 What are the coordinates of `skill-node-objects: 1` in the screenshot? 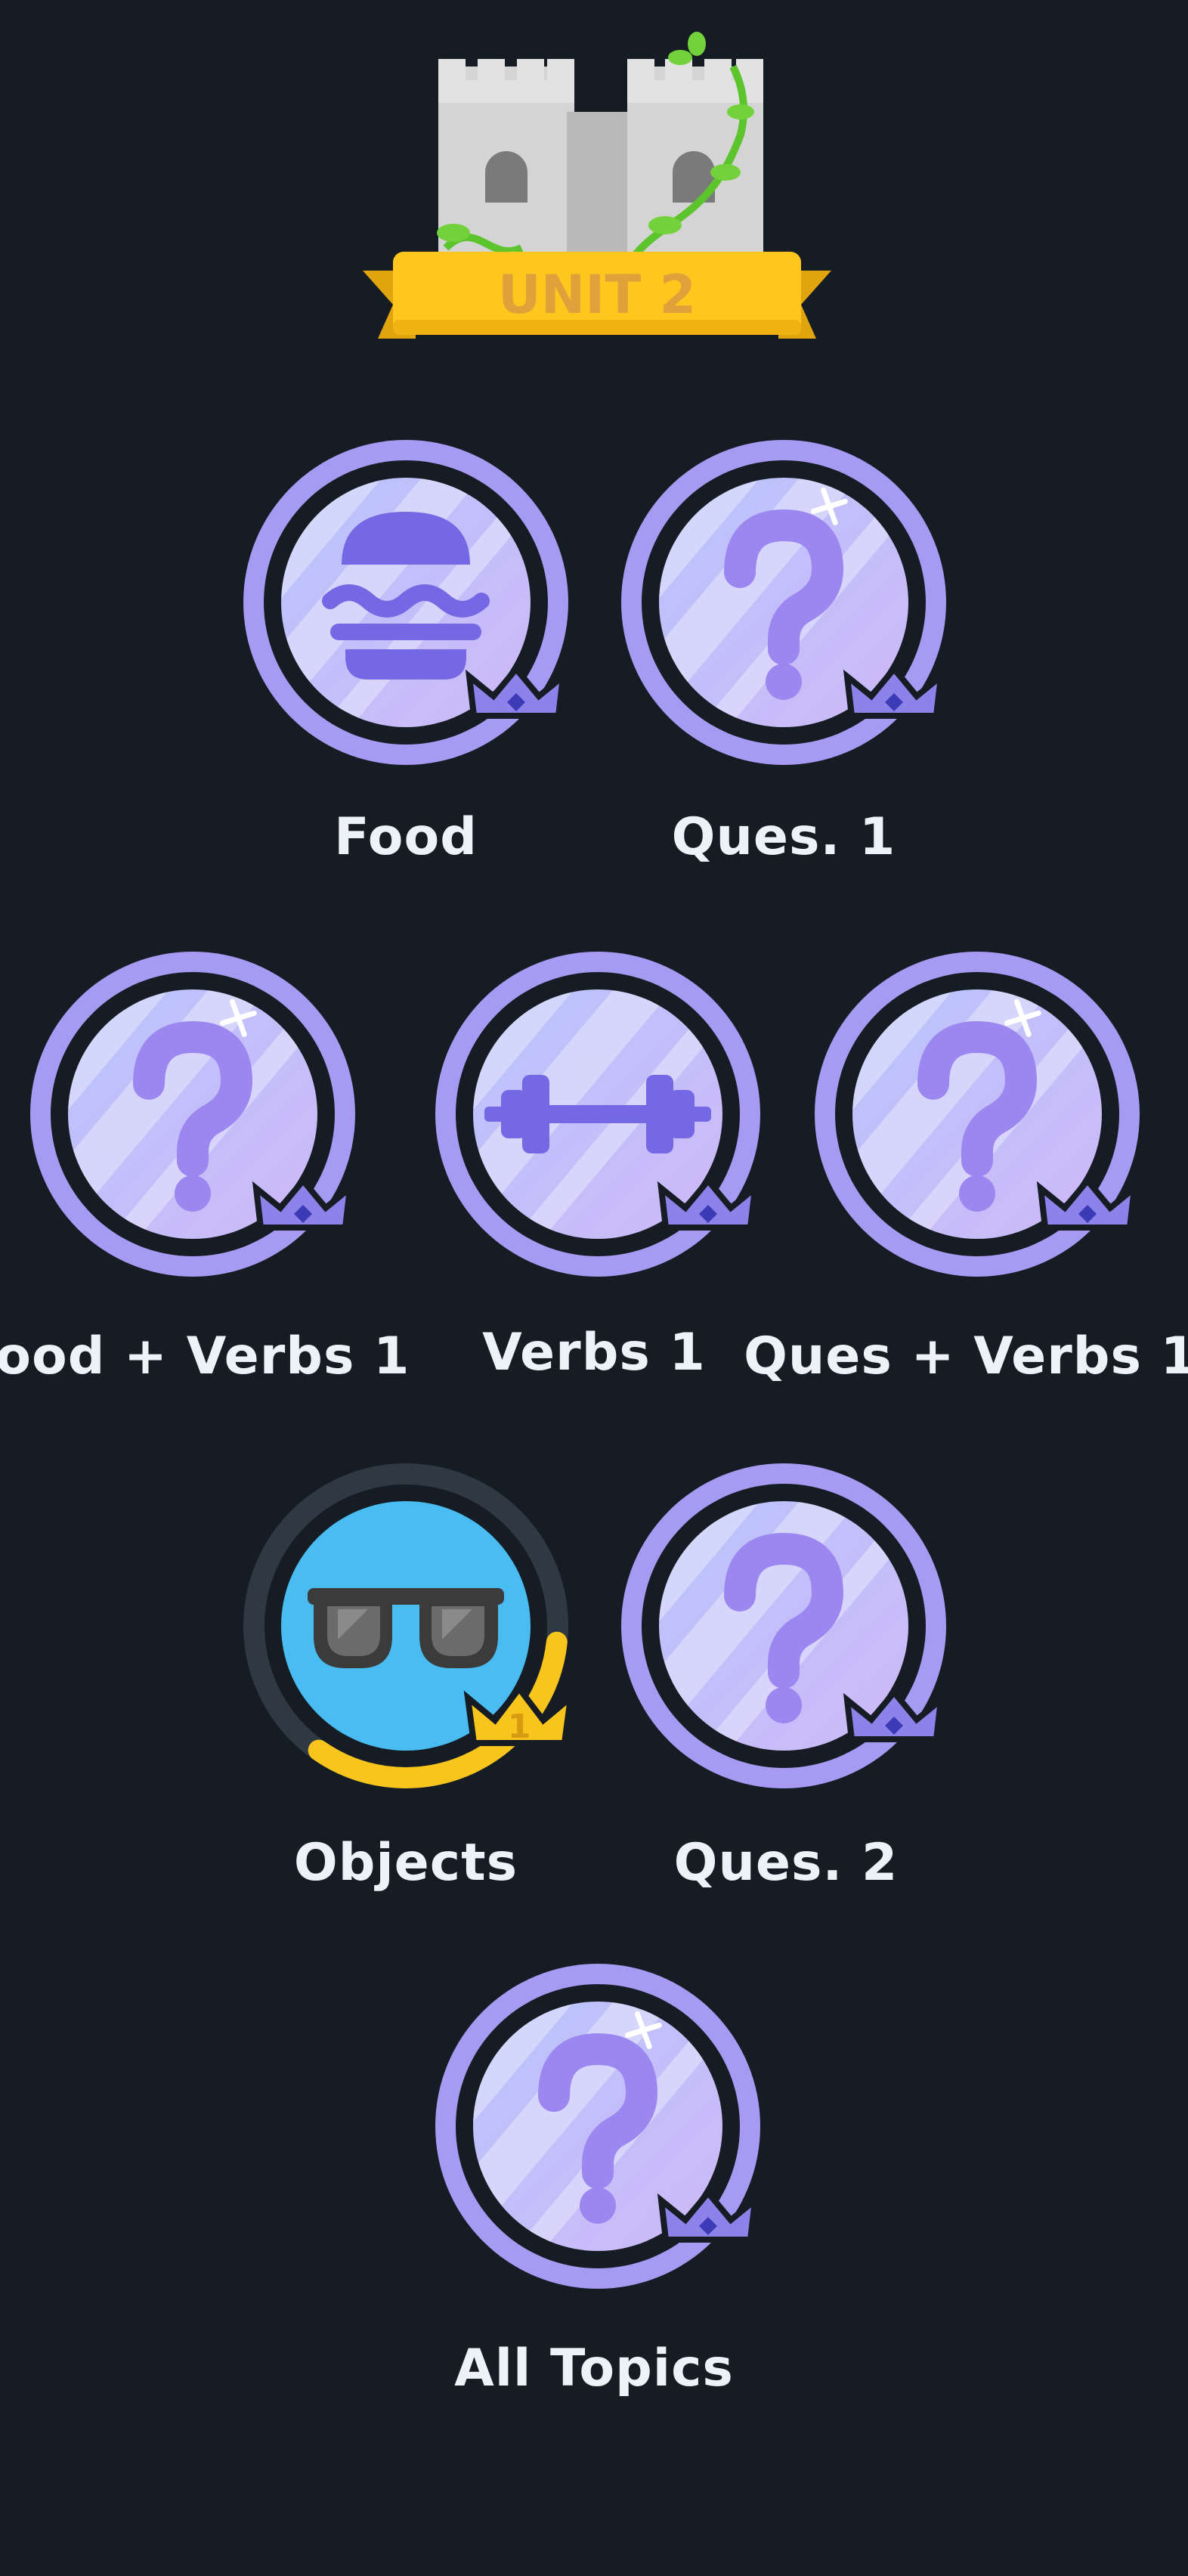 It's located at (406, 1626).